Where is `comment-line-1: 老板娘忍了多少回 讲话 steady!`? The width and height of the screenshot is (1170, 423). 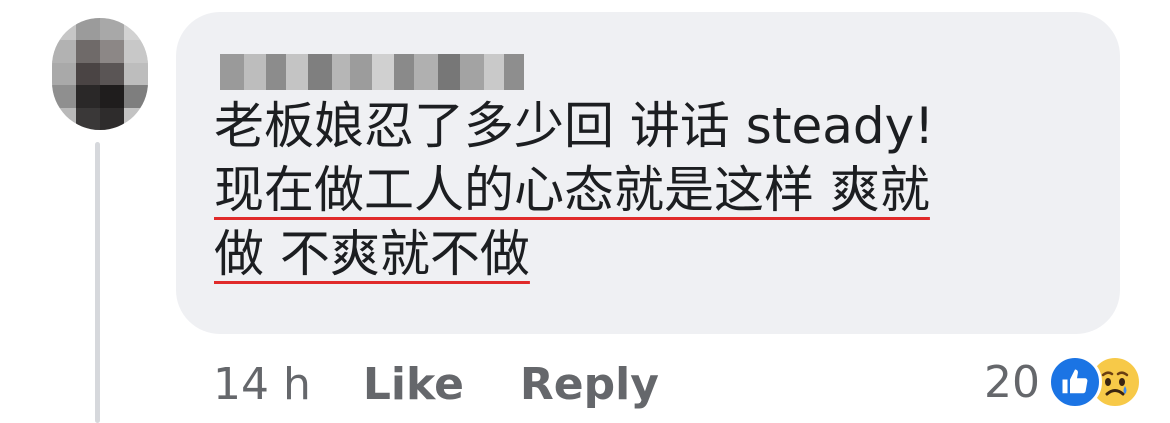
comment-line-1: 老板娘忍了多少回 讲话 steady! is located at coordinates (574, 126).